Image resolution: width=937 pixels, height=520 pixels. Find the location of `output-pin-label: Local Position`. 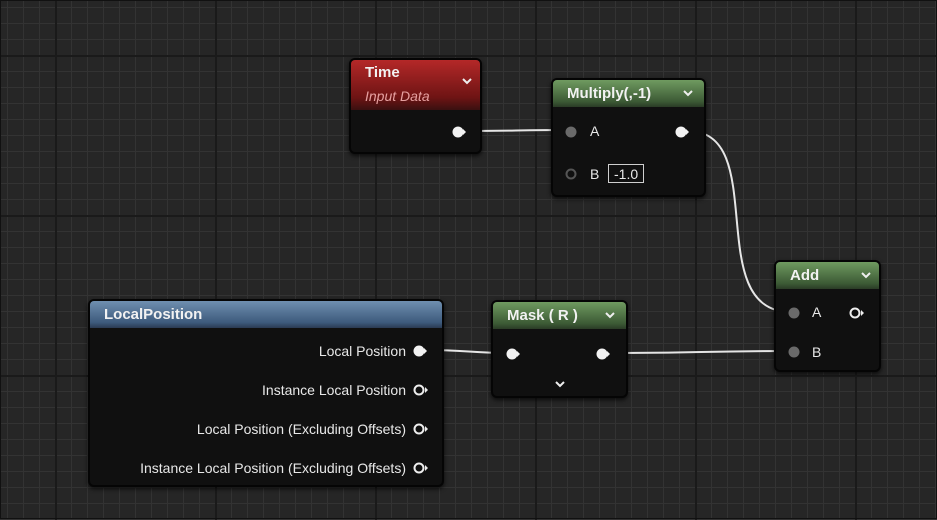

output-pin-label: Local Position is located at coordinates (362, 351).